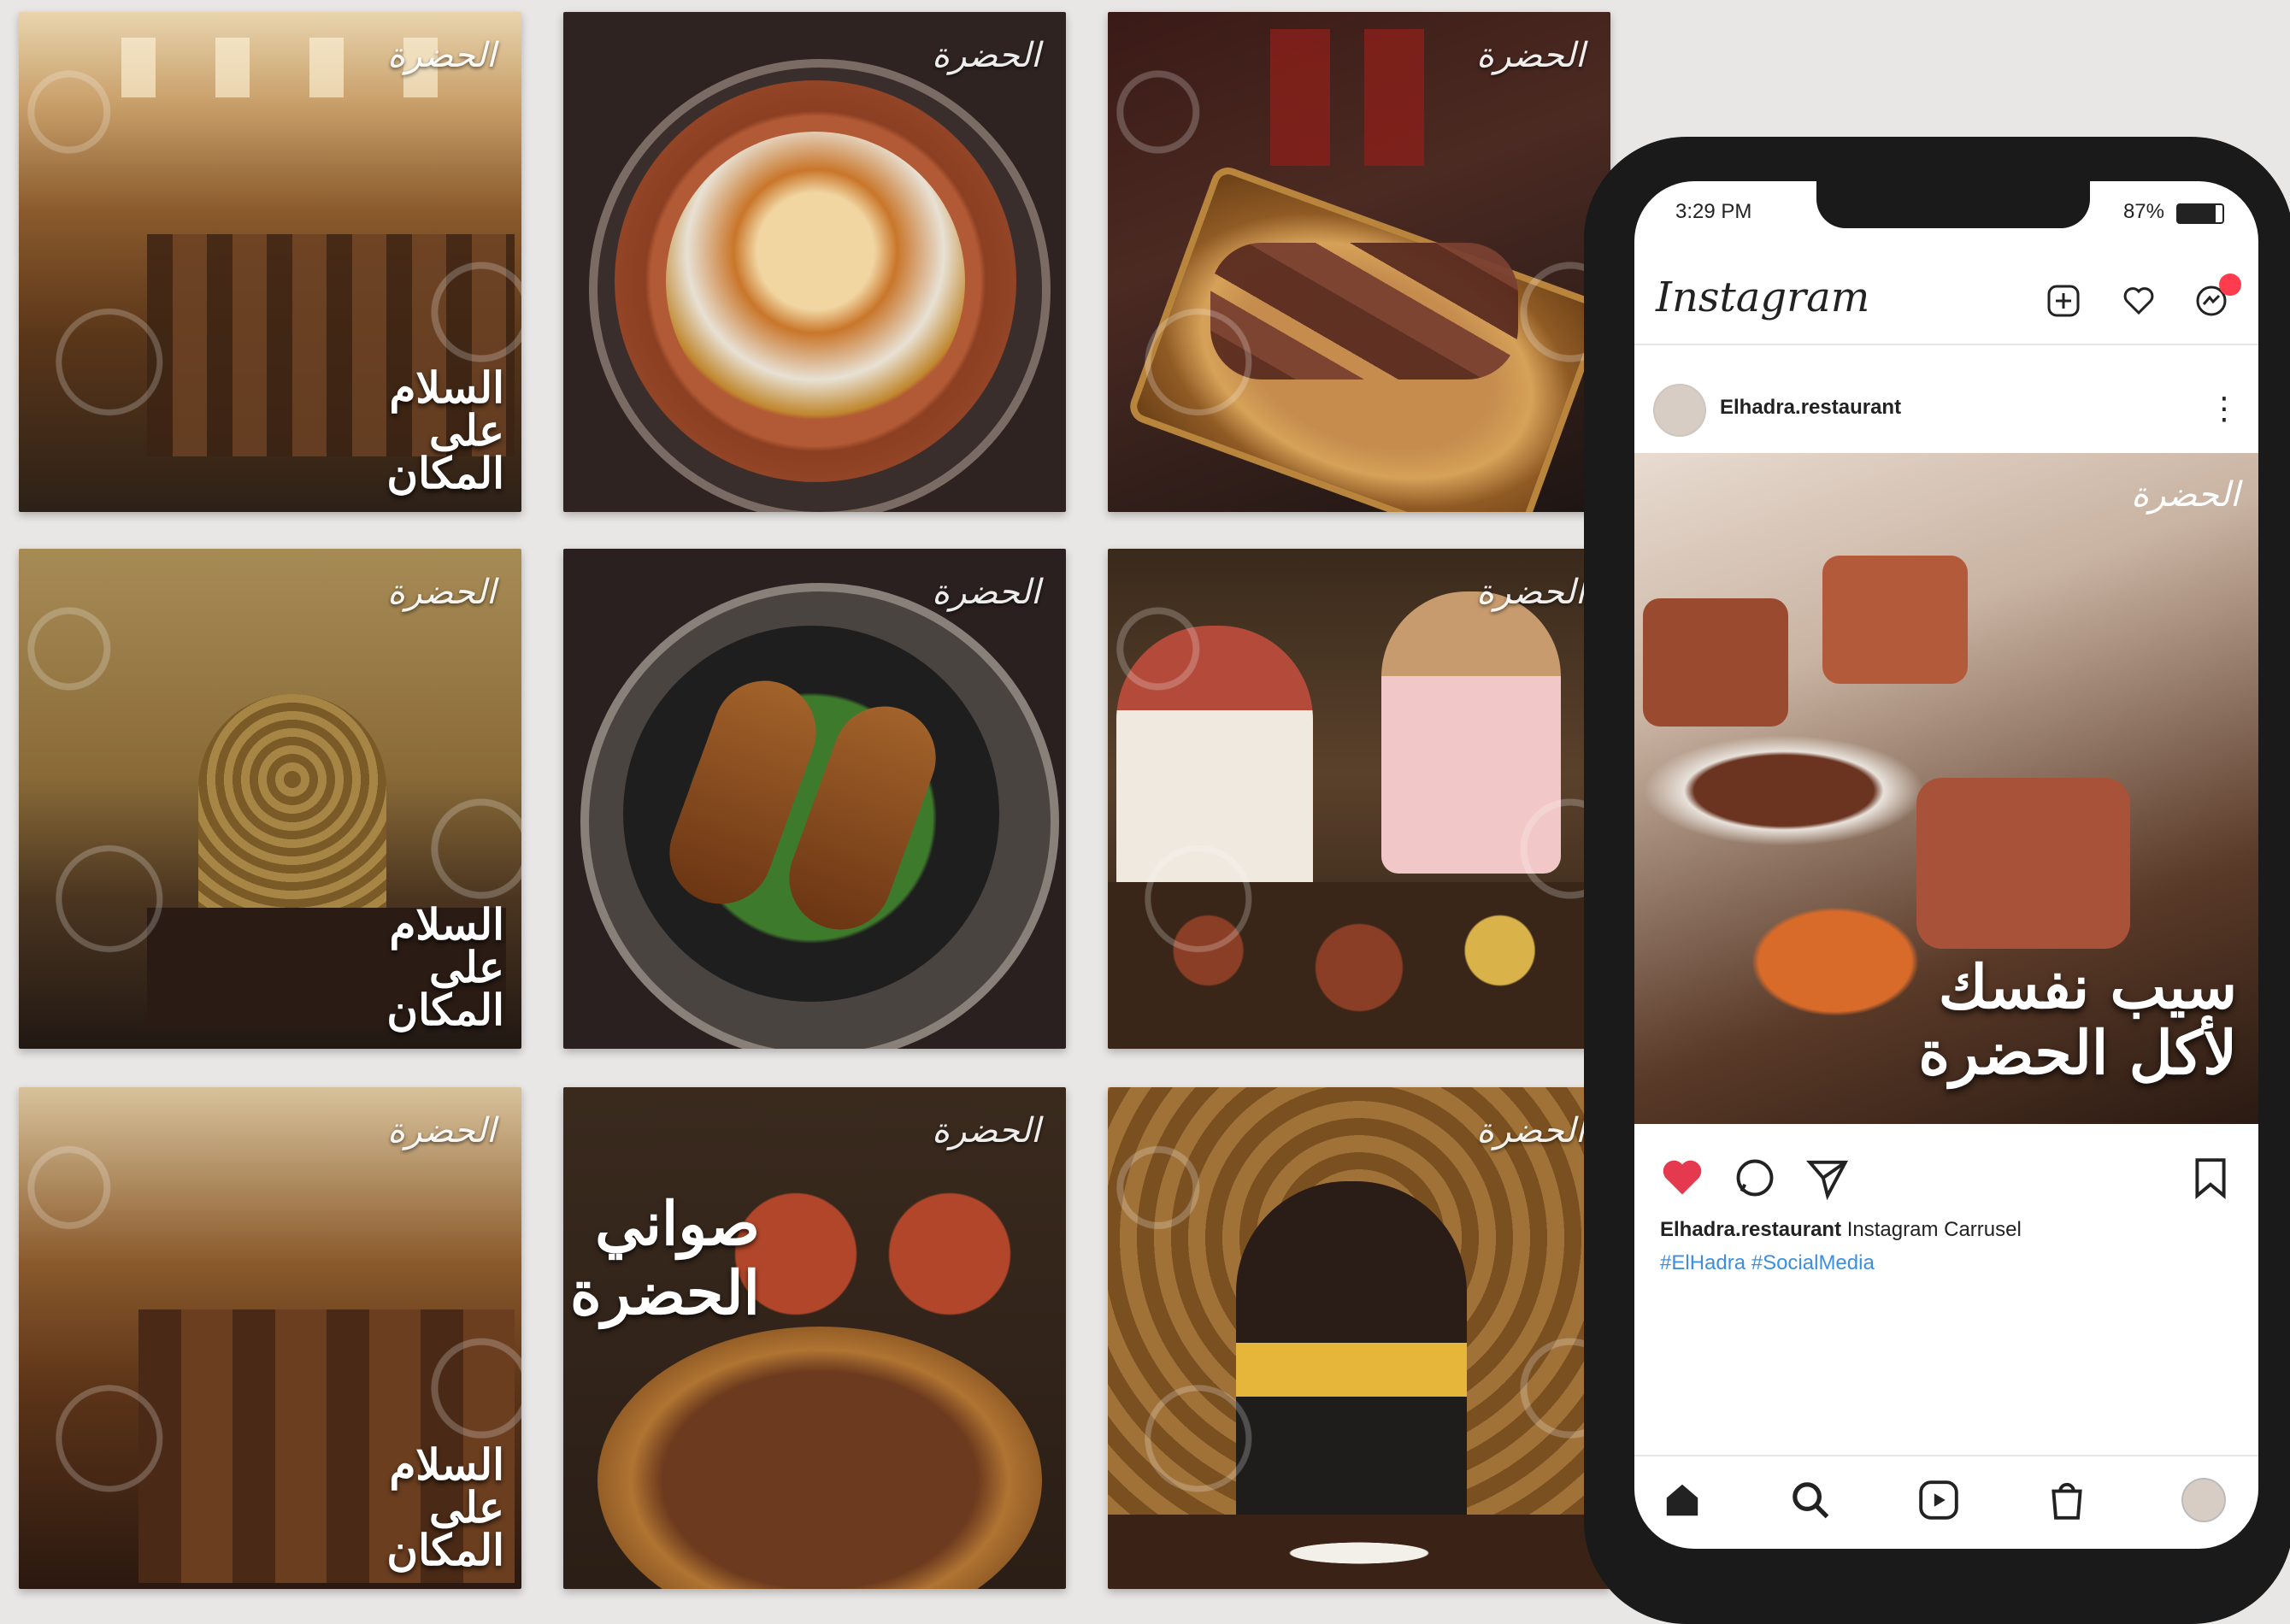 This screenshot has width=2290, height=1624. What do you see at coordinates (814, 799) in the screenshot?
I see `grid-post-5: الحضرة` at bounding box center [814, 799].